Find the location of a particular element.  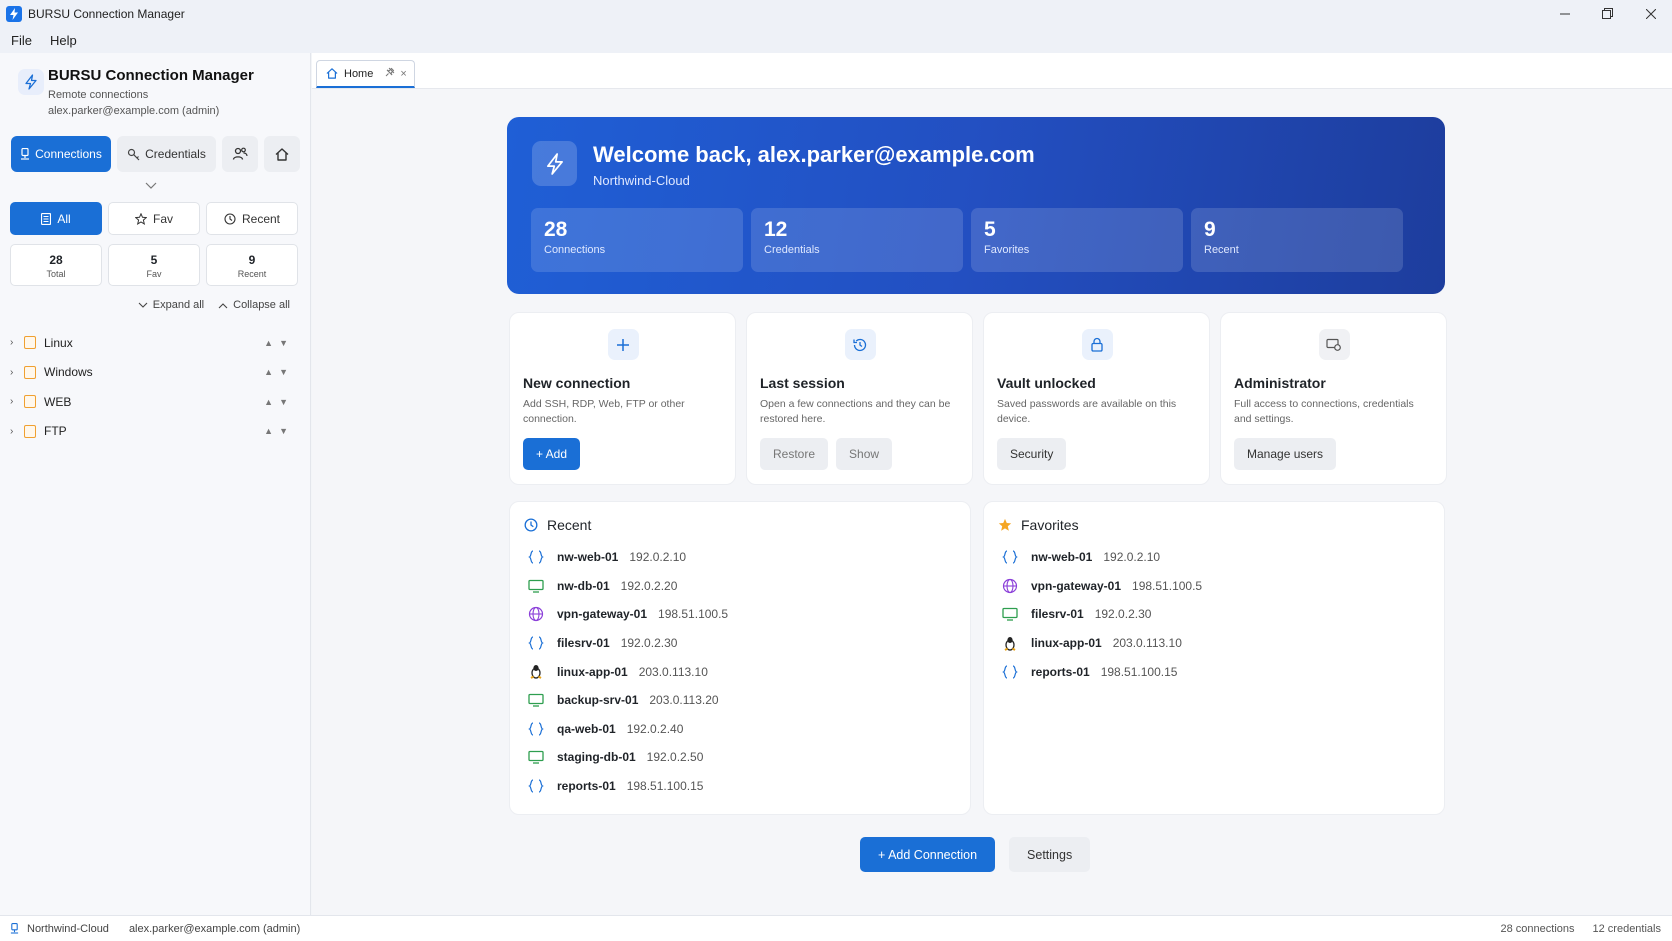

expand-all-button: Expand all is located at coordinates (171, 305).